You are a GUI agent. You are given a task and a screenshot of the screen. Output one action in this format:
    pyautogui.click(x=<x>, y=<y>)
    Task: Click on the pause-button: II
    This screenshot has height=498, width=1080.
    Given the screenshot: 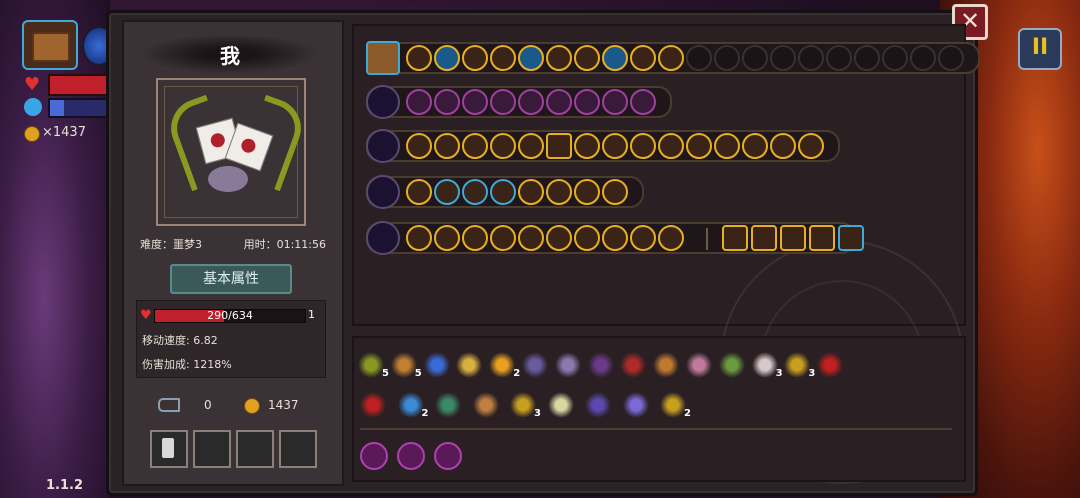 What is the action you would take?
    pyautogui.click(x=1040, y=49)
    